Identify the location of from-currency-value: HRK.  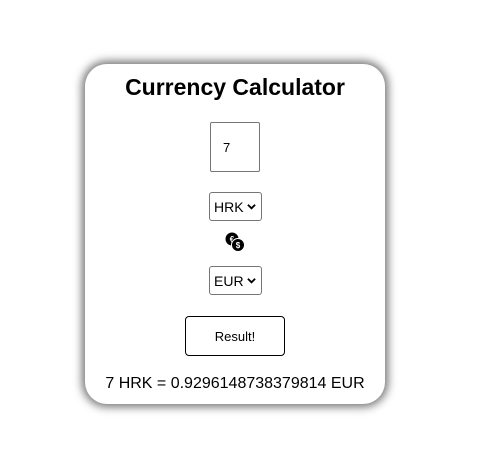
(229, 206).